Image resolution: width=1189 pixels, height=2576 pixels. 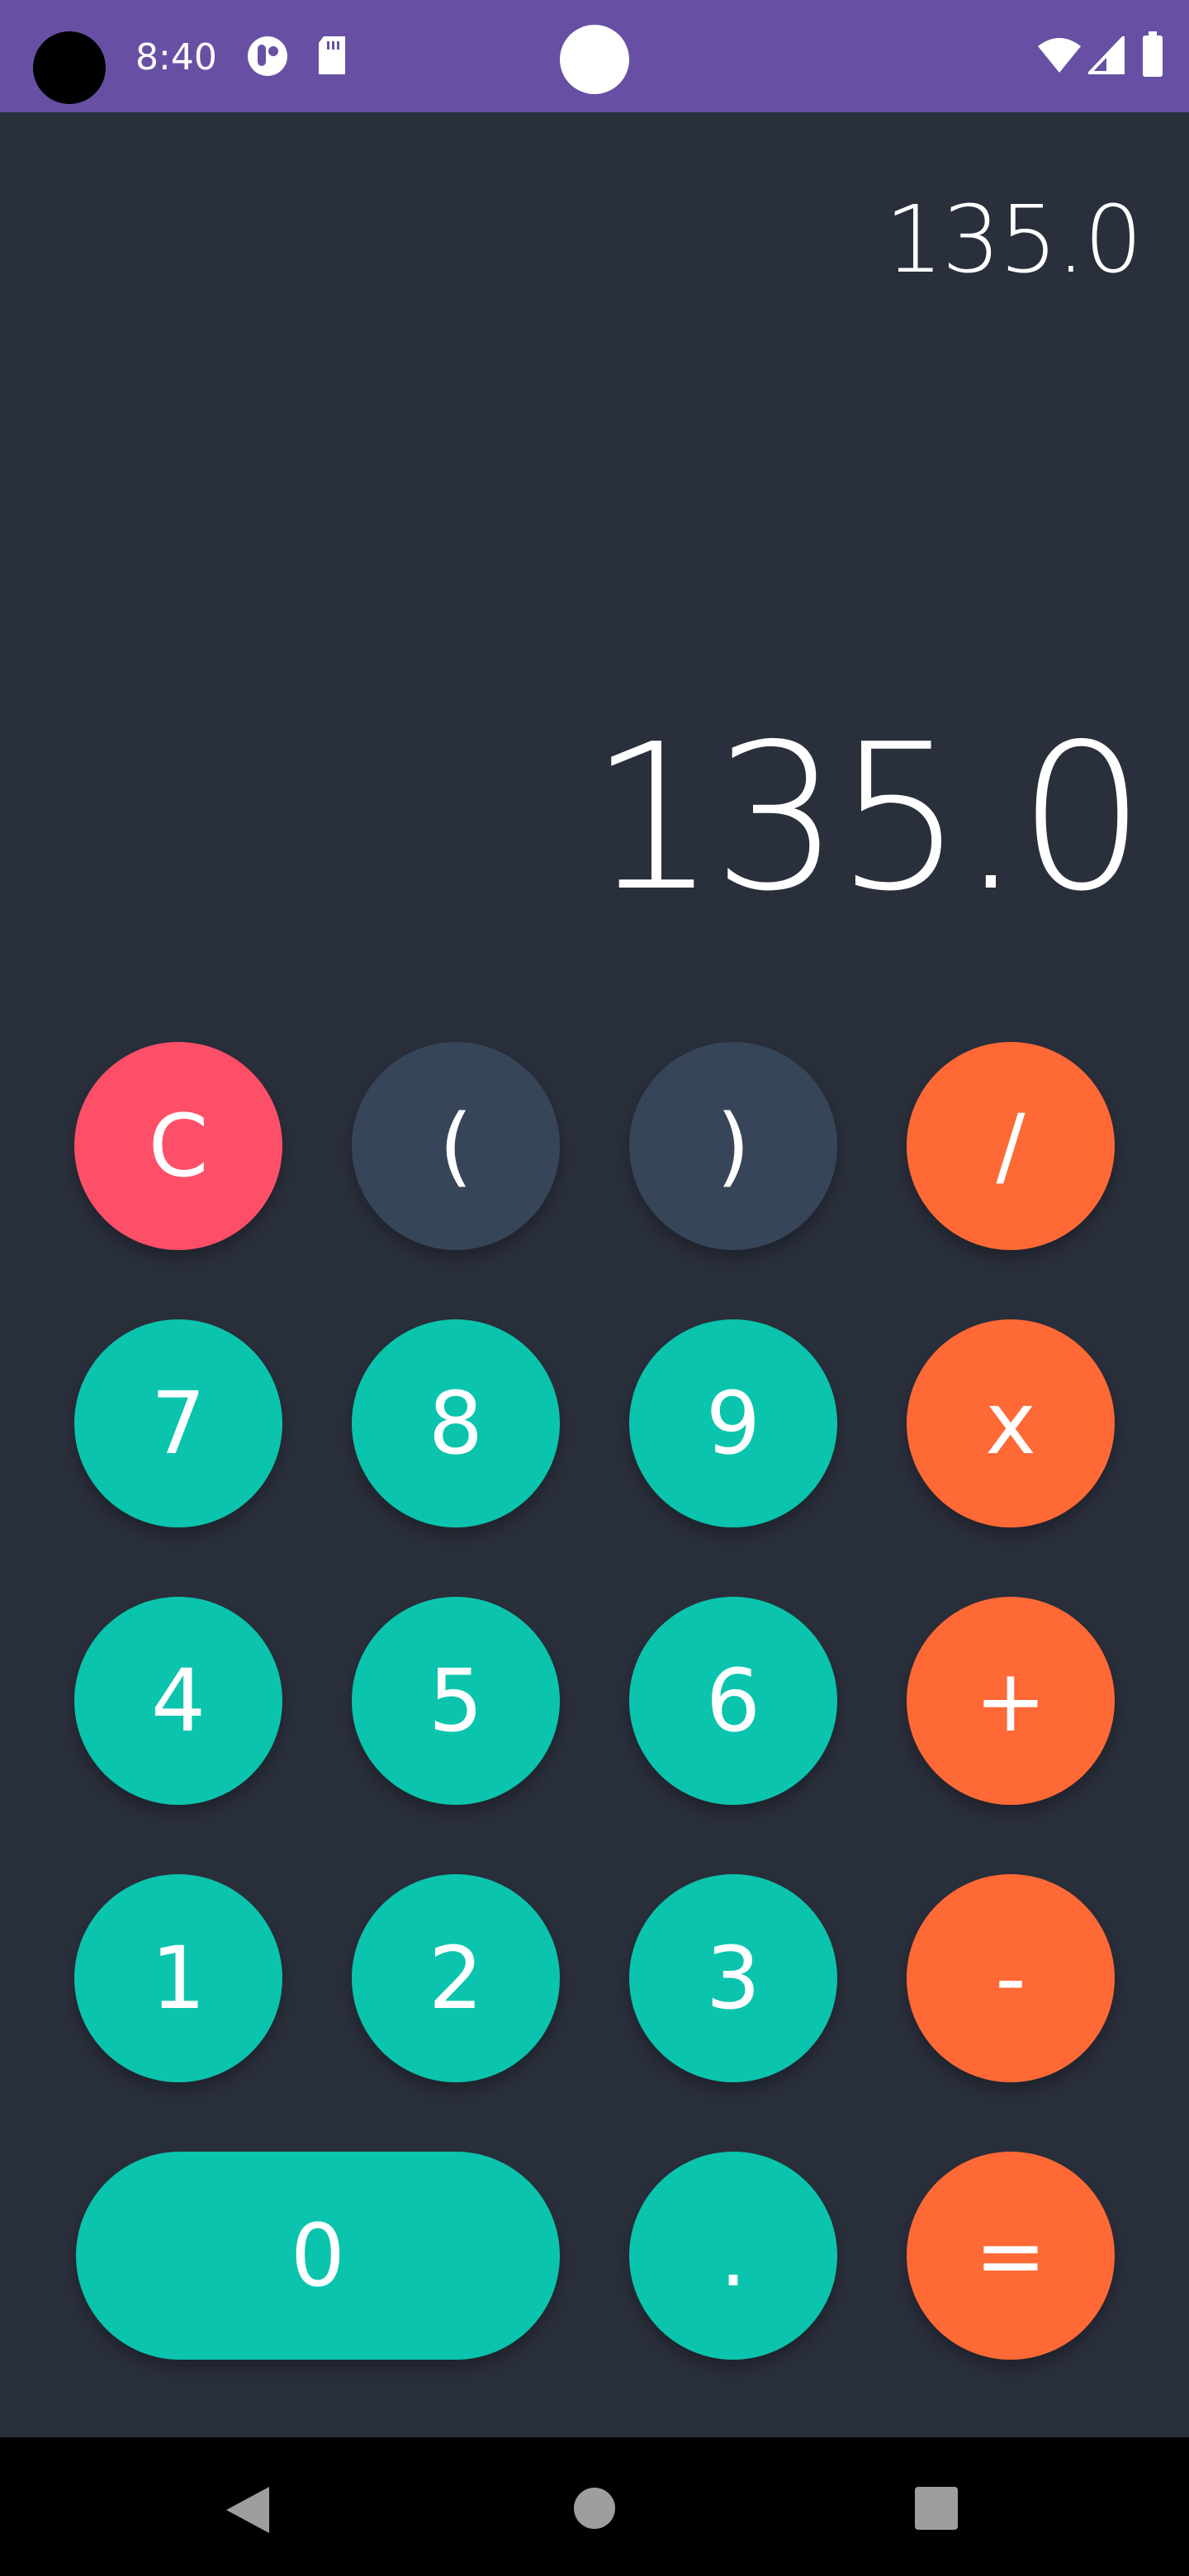 What do you see at coordinates (733, 2256) in the screenshot?
I see `decimal-point-button: .` at bounding box center [733, 2256].